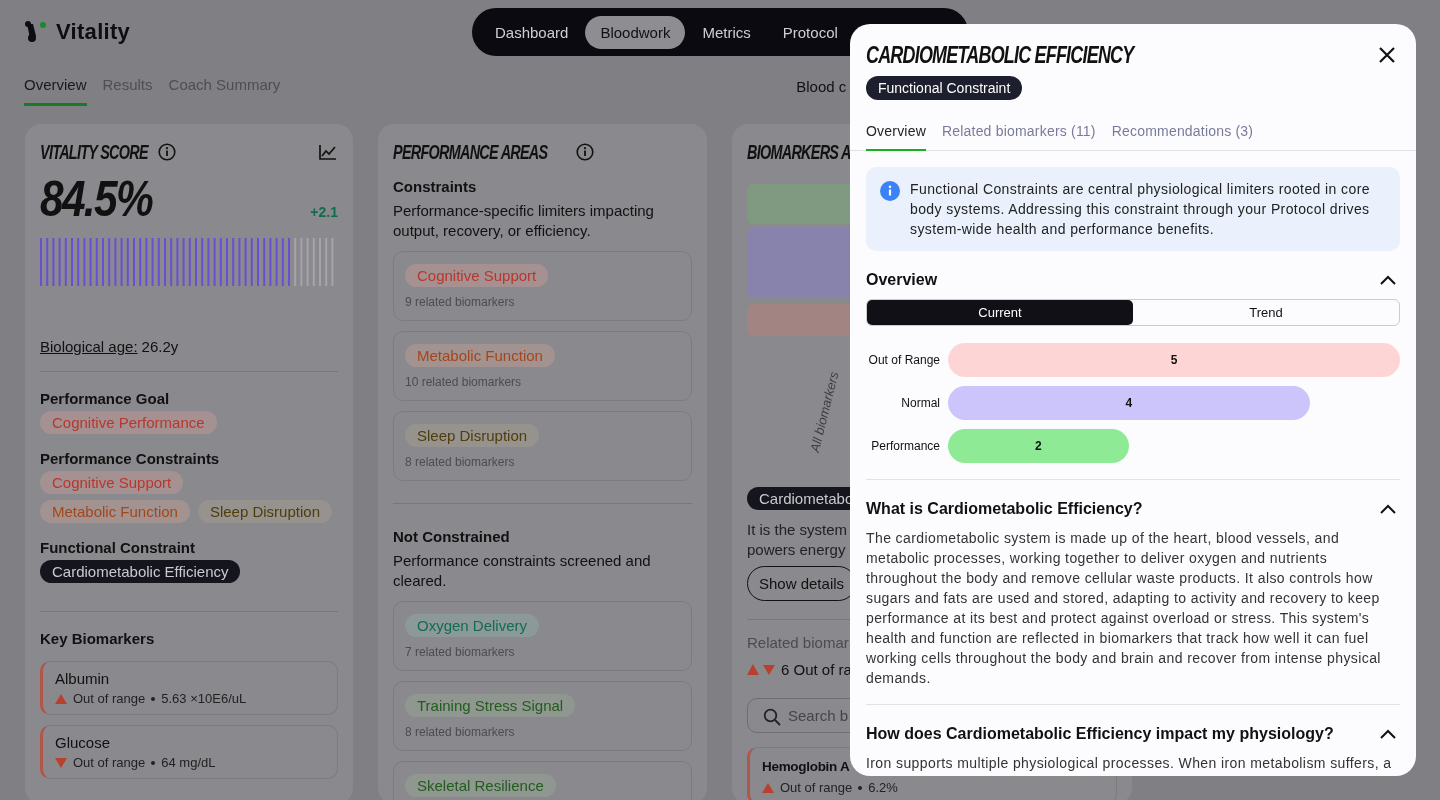  Describe the element at coordinates (89, 346) in the screenshot. I see `bio-age-label: Biological age:` at that location.